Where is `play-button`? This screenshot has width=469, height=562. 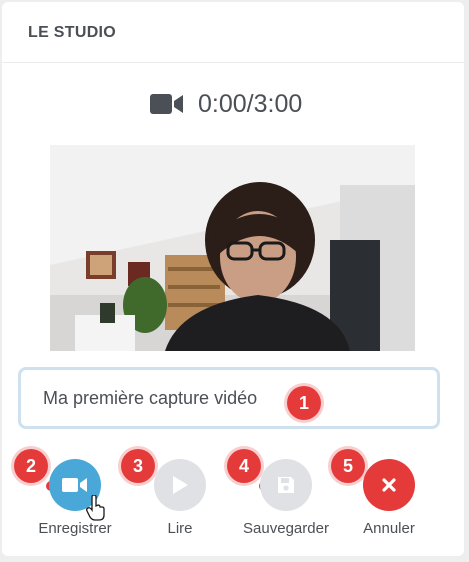
play-button is located at coordinates (180, 485).